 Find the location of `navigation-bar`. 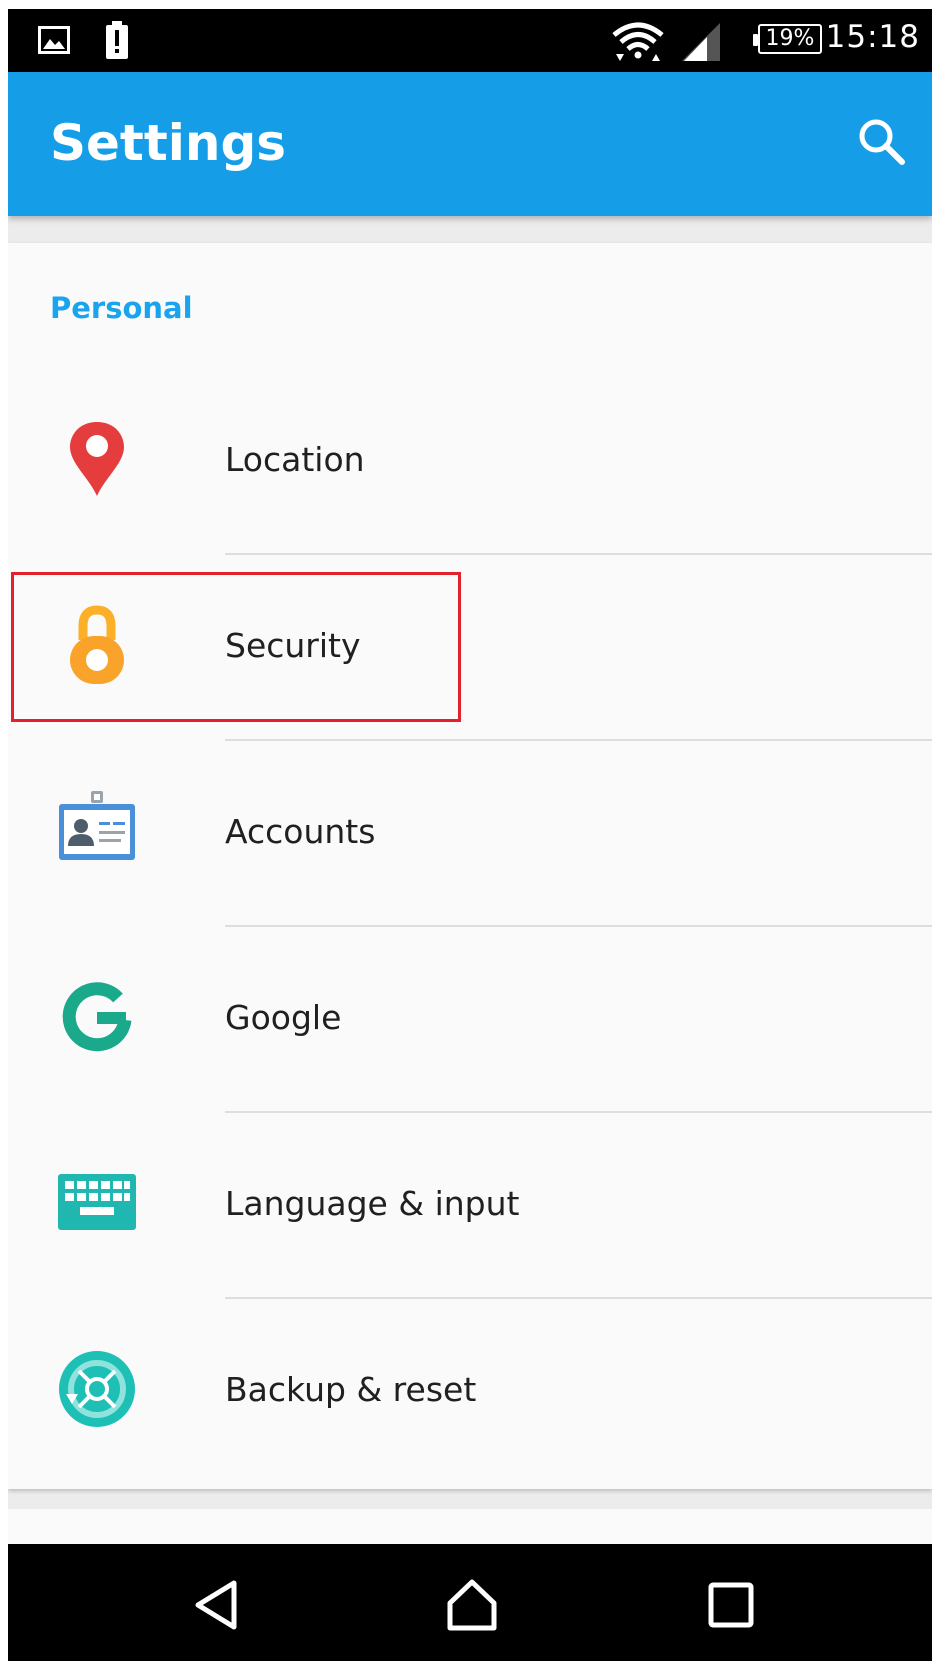

navigation-bar is located at coordinates (470, 1602).